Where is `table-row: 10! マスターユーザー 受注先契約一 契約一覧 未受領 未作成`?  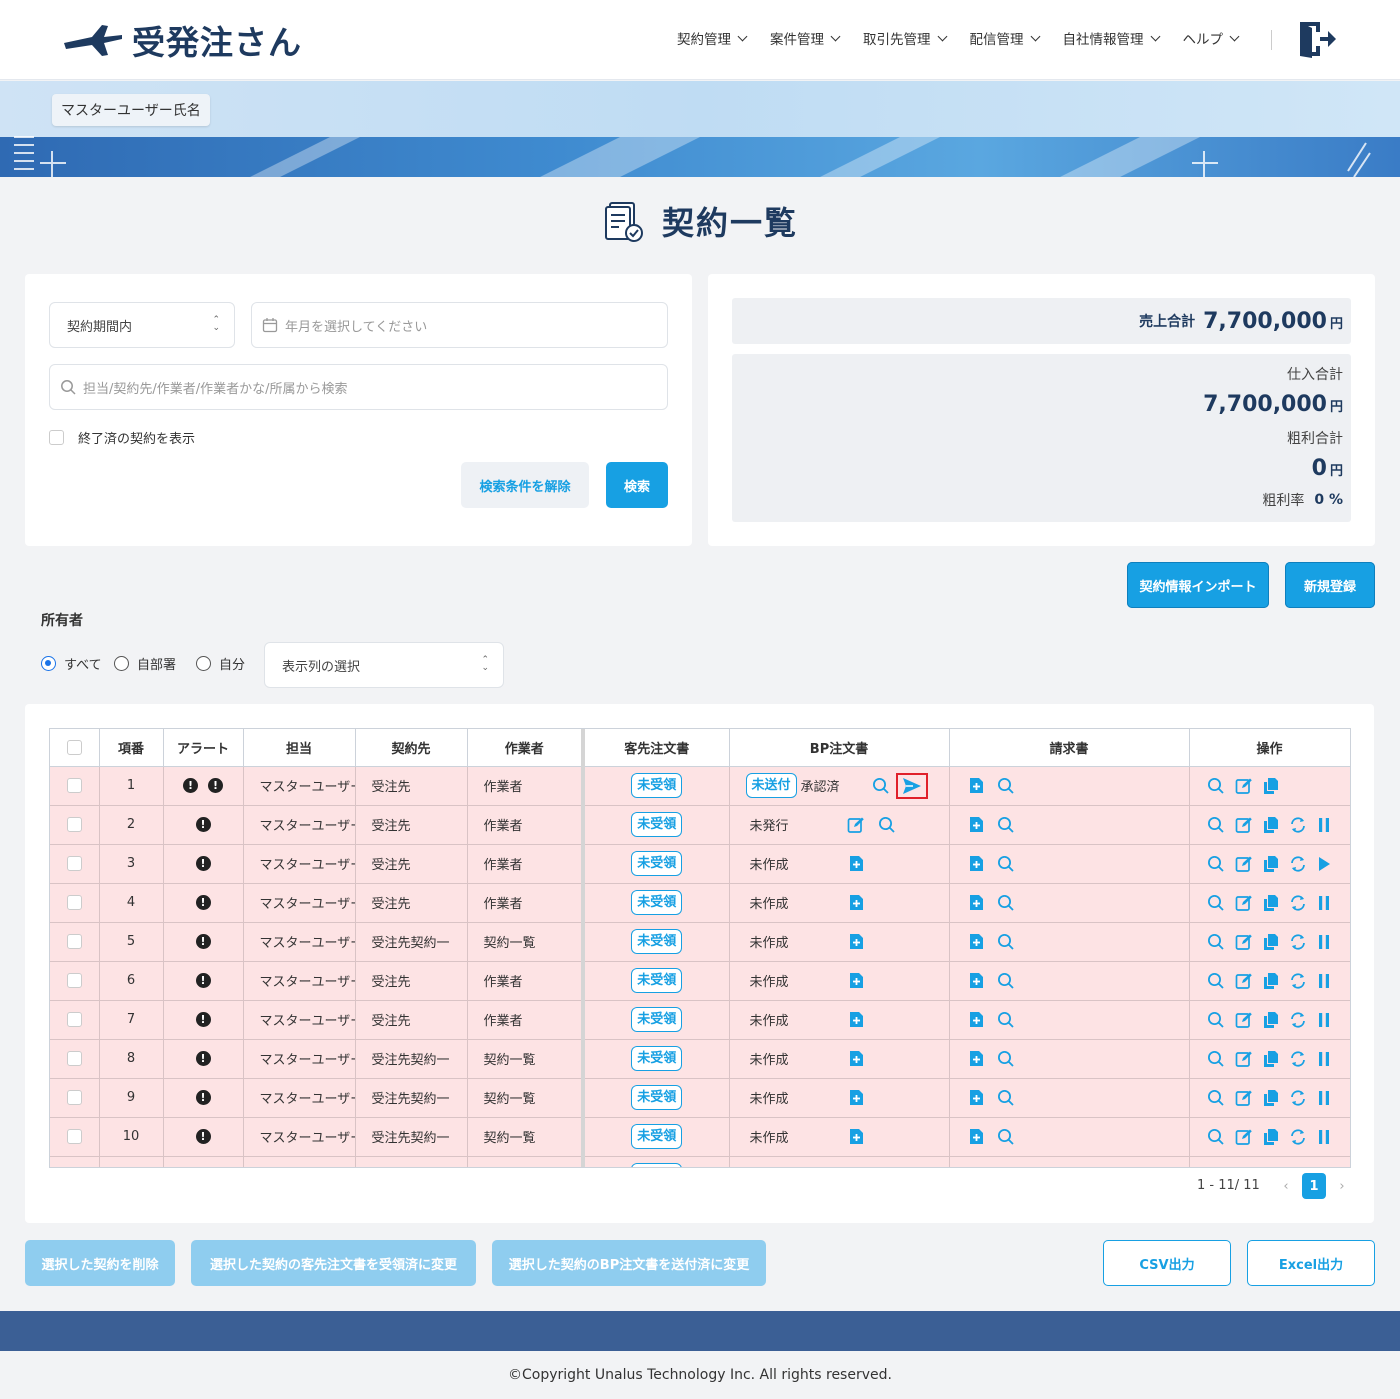
table-row: 10! マスターユーザー 受注先契約一 契約一覧 未受領 未作成 is located at coordinates (700, 1137).